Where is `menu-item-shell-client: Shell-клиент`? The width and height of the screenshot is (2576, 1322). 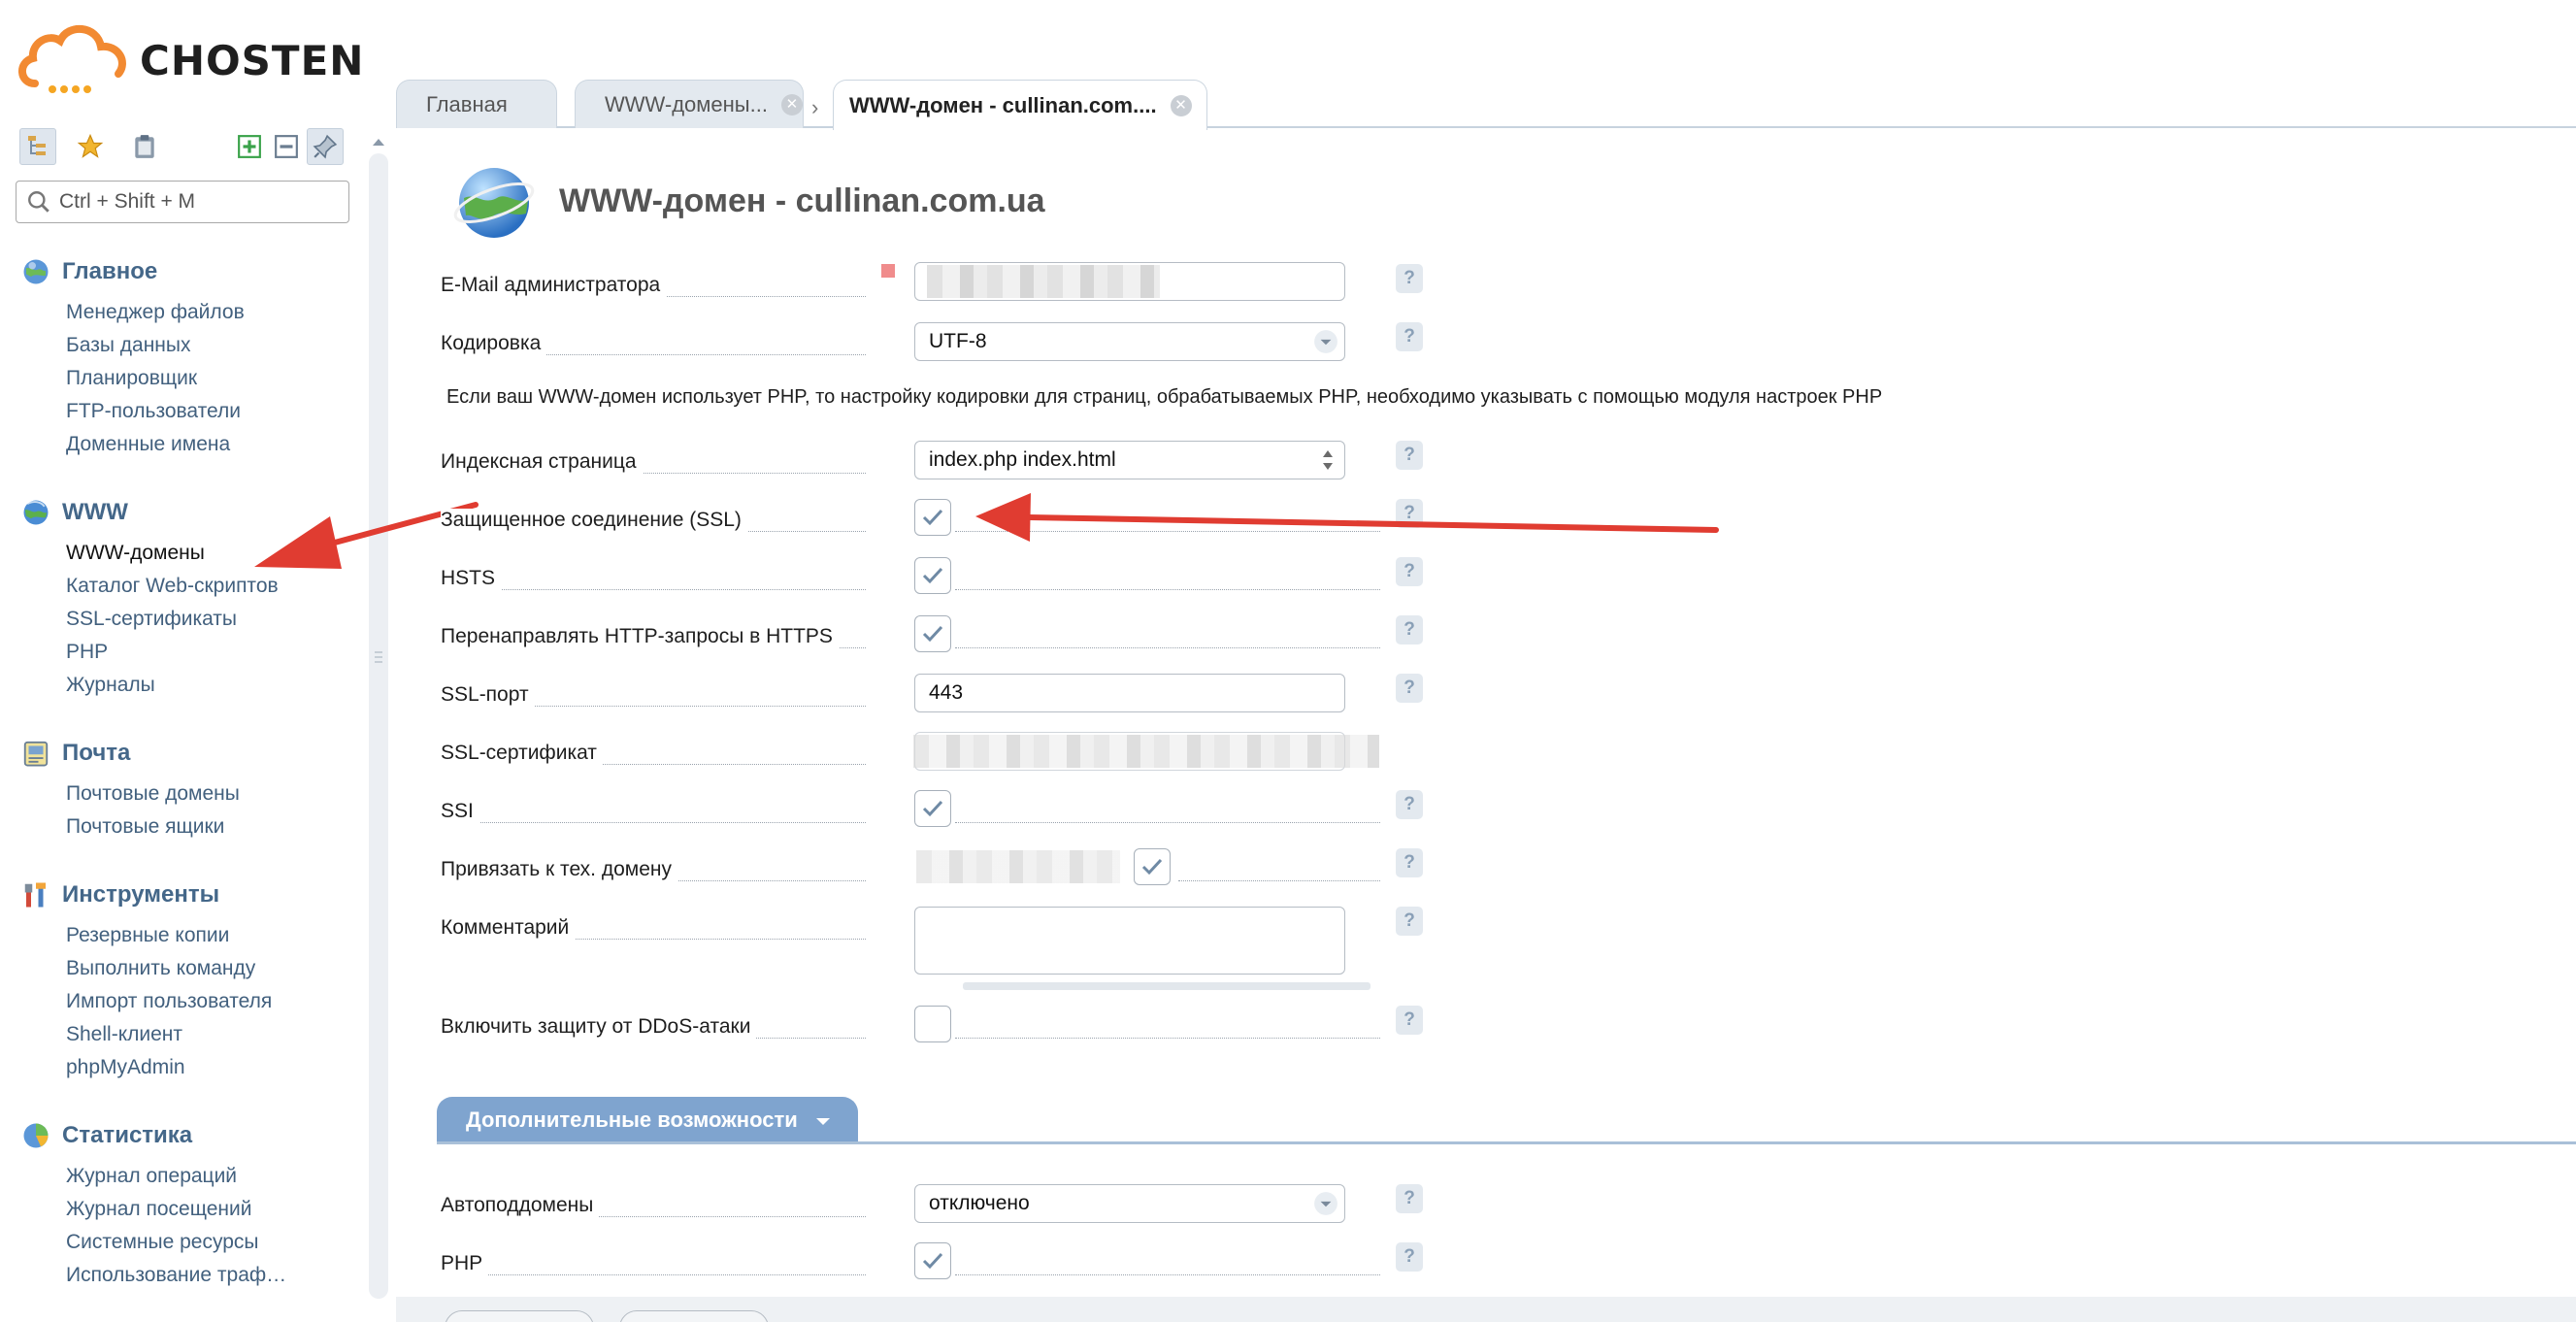 menu-item-shell-client: Shell-клиент is located at coordinates (186, 1034).